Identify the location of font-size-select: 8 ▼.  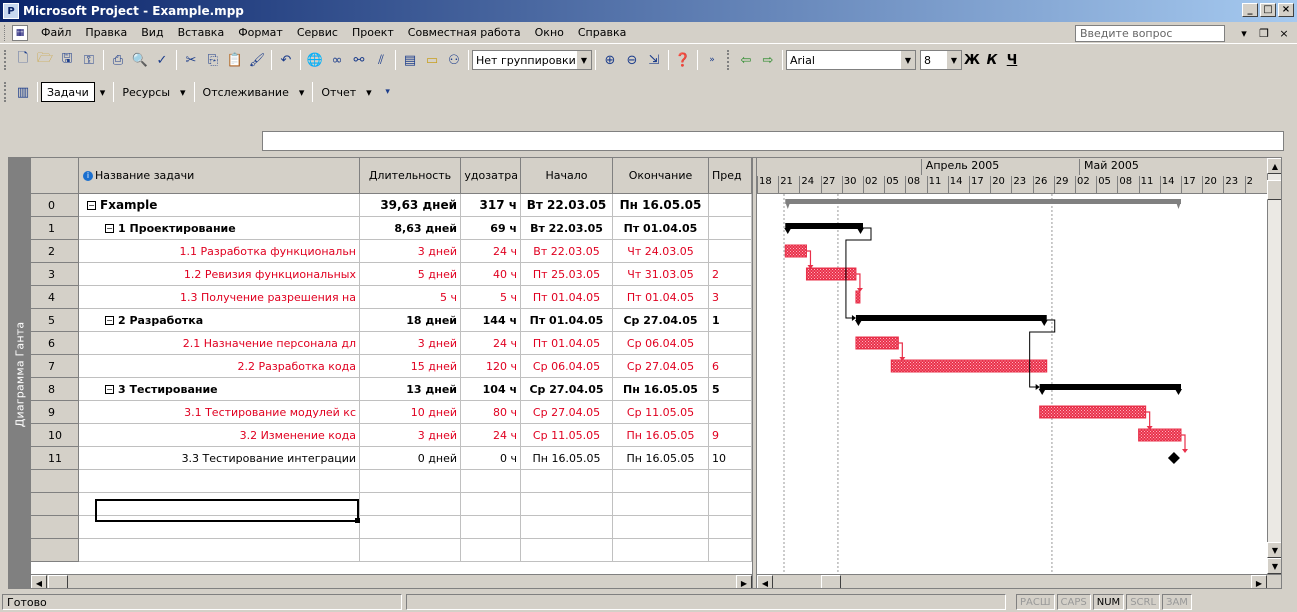
(941, 60).